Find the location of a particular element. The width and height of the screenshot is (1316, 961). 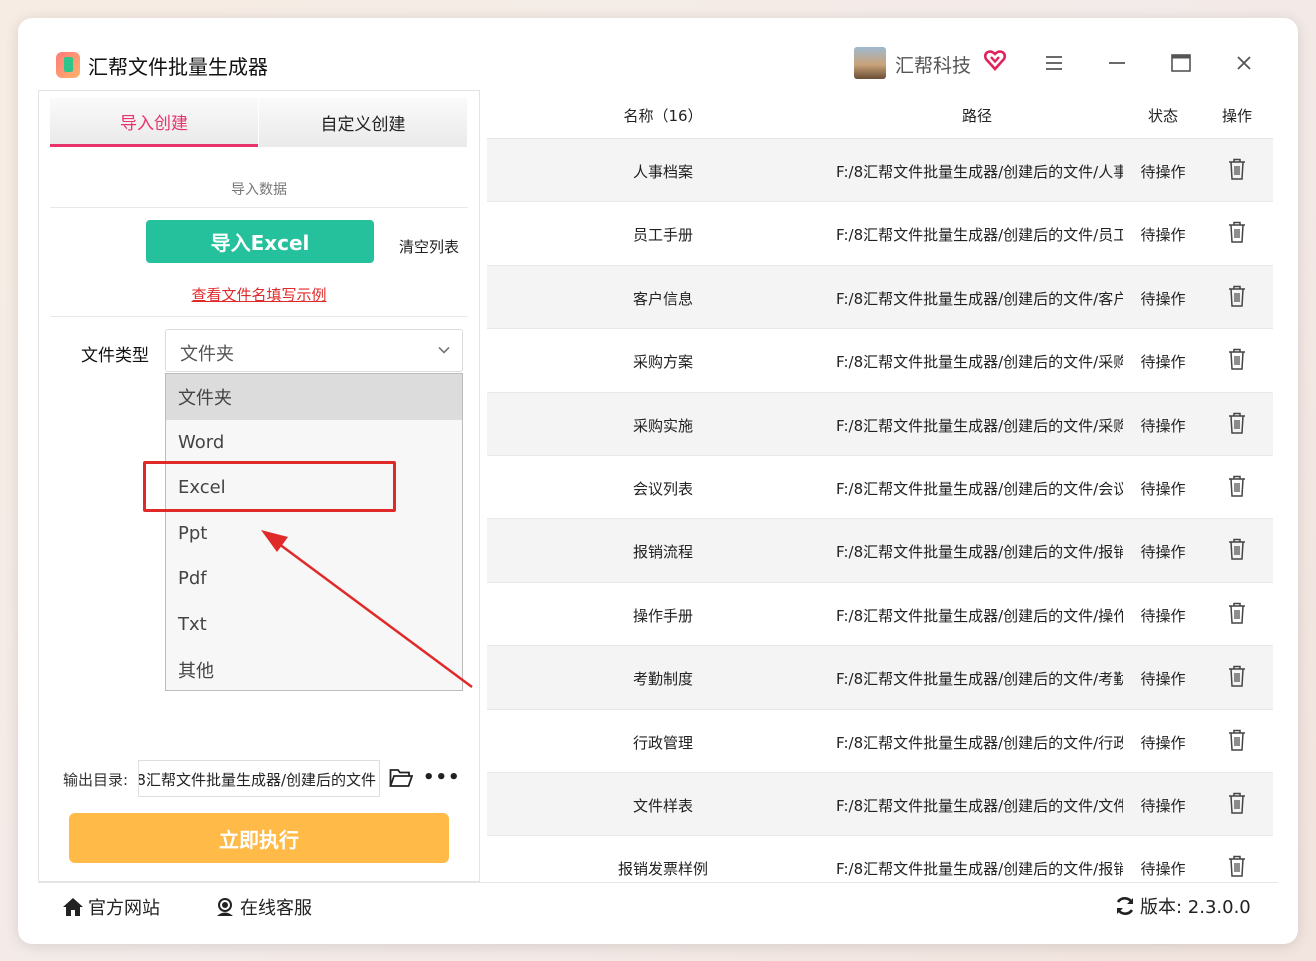

header-status: 状态 is located at coordinates (1162, 116).